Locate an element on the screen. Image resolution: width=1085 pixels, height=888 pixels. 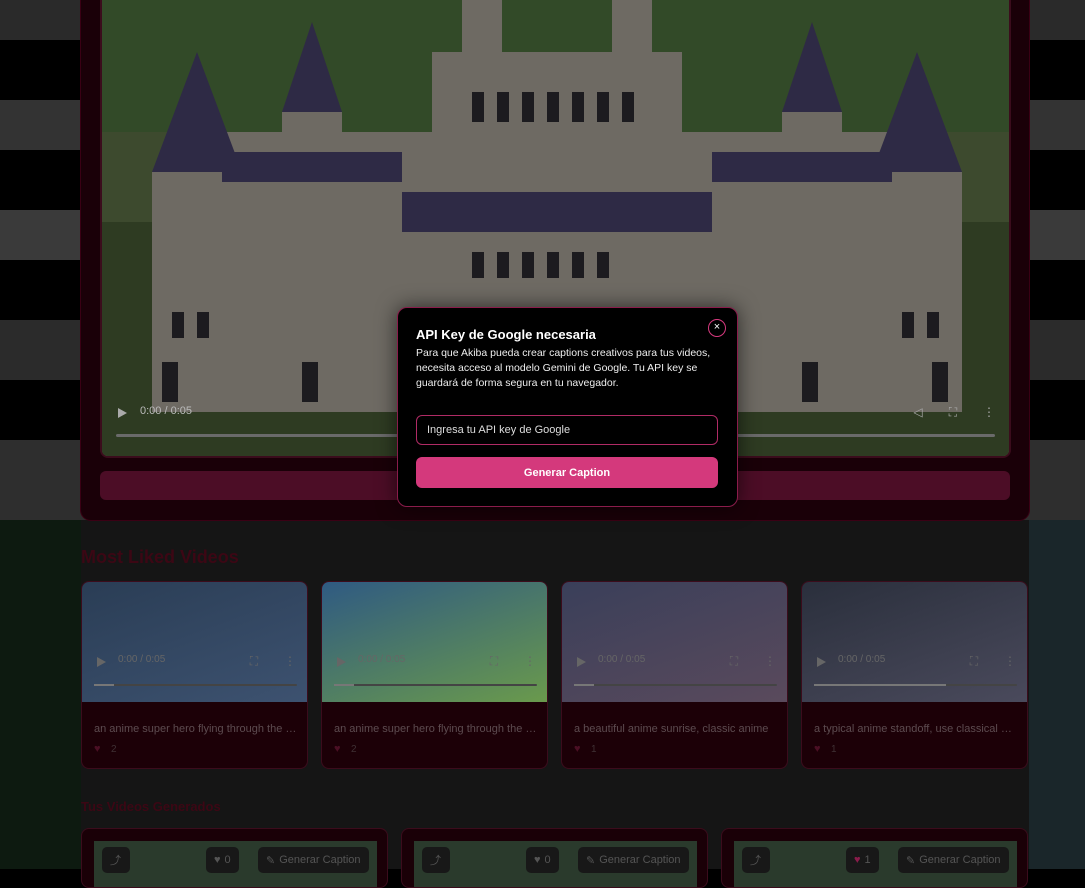
close-icon: × is located at coordinates (717, 328).